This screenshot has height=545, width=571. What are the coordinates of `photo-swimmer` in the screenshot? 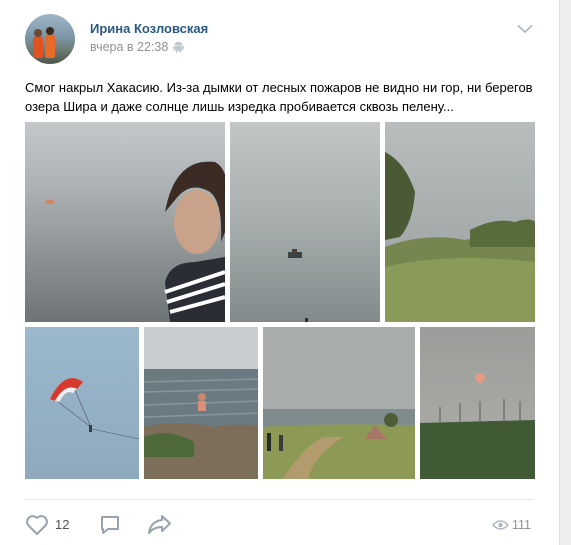 It's located at (201, 403).